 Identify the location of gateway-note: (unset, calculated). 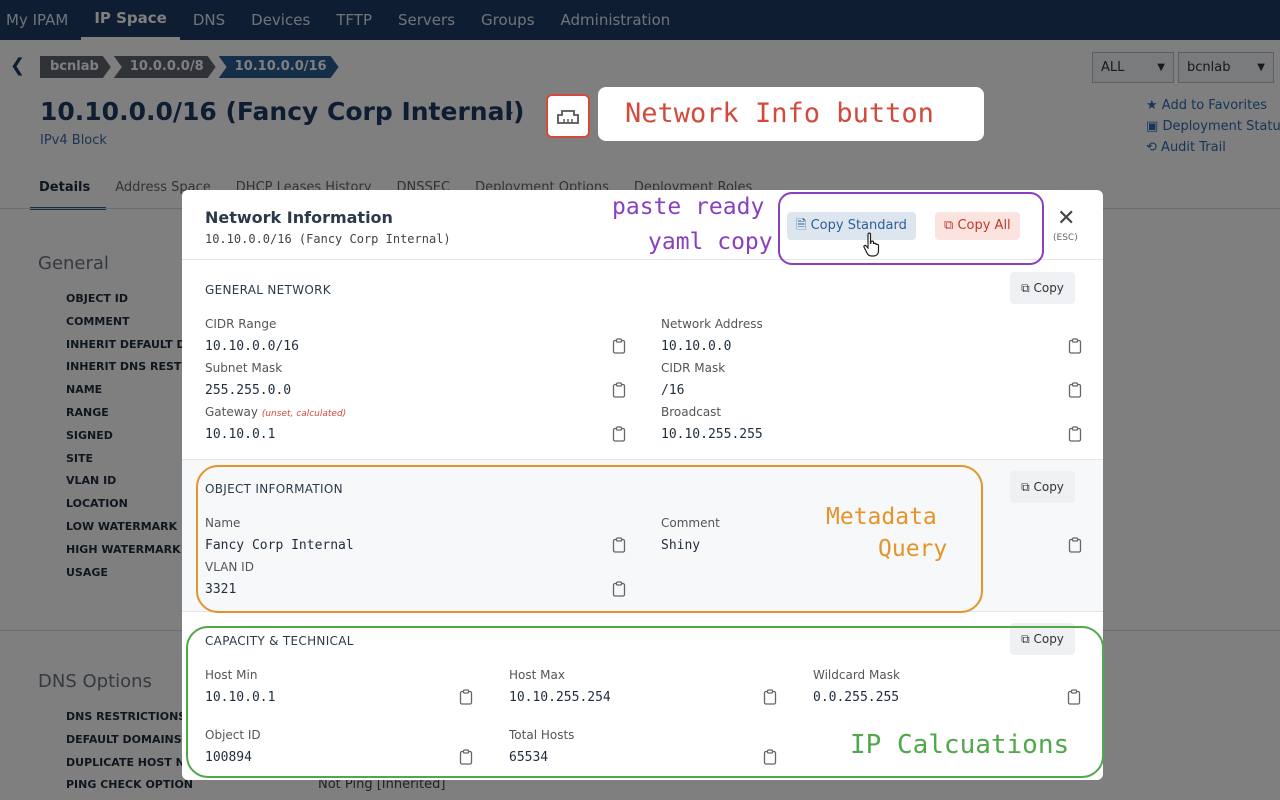
(304, 414).